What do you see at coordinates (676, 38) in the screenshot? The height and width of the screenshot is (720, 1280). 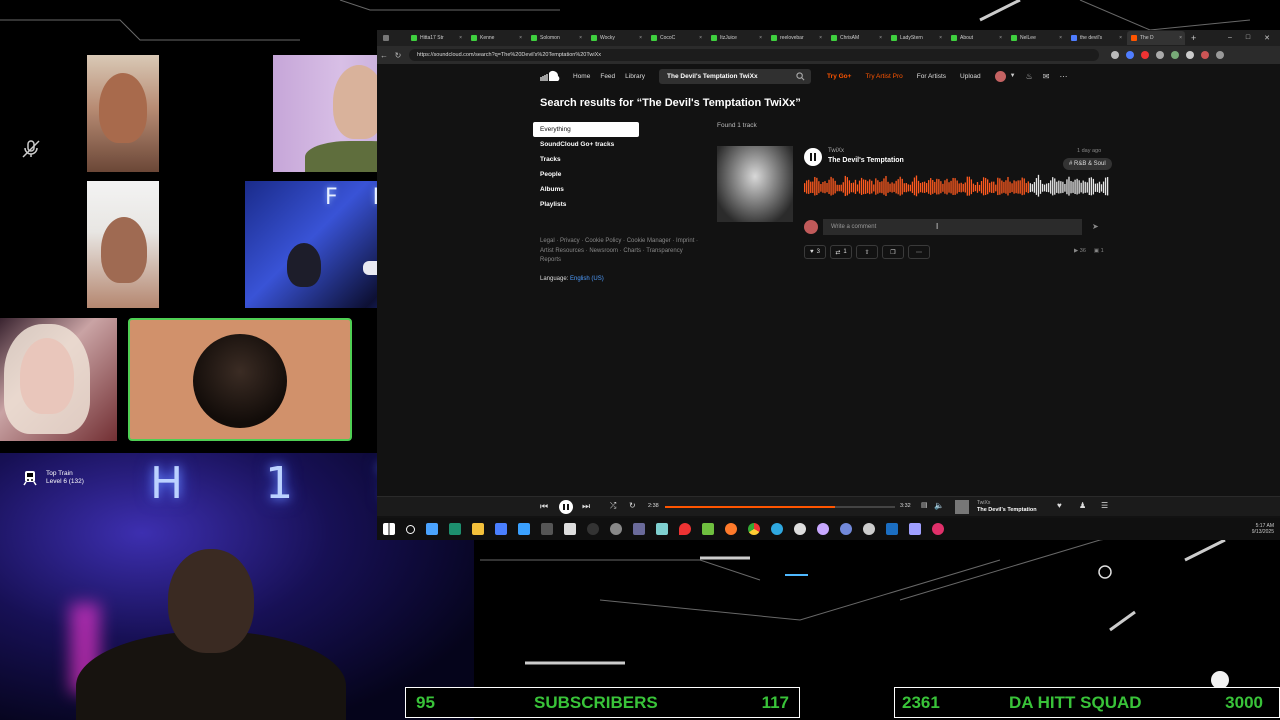 I see `browser-tab: CocoC ×` at bounding box center [676, 38].